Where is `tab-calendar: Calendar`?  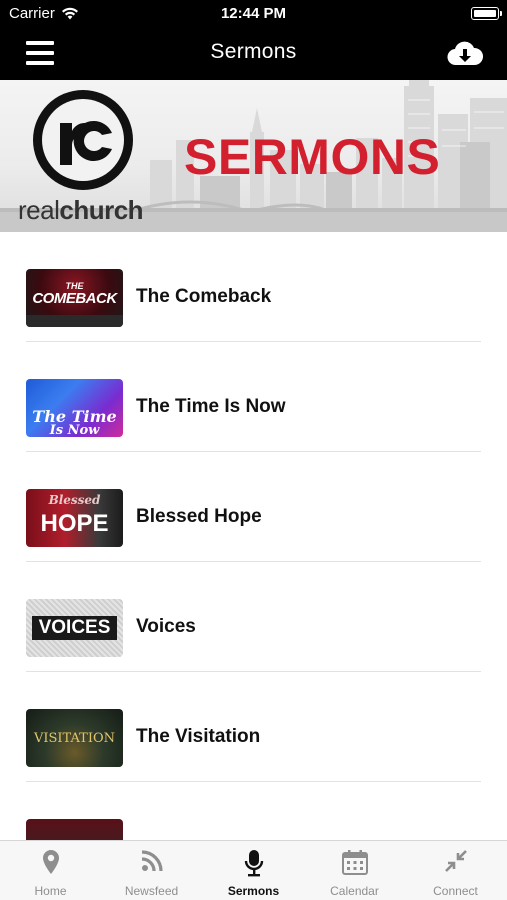
tab-calendar: Calendar is located at coordinates (354, 870).